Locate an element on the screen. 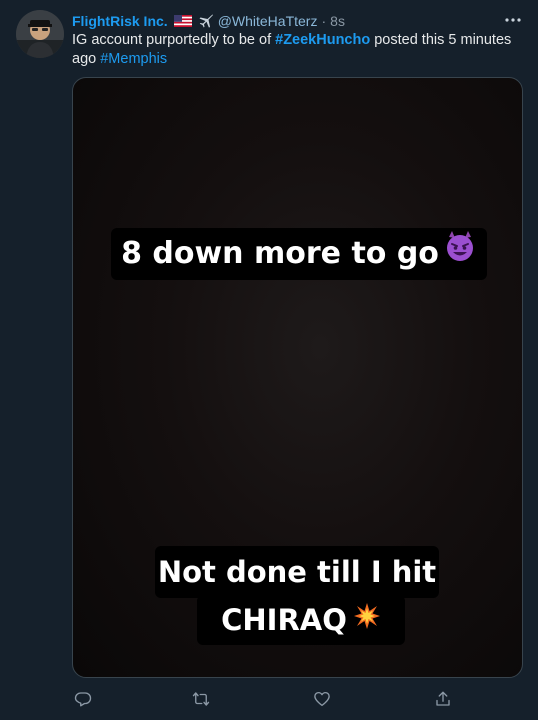  caption-top-text: 8 down more to go is located at coordinates (280, 253).